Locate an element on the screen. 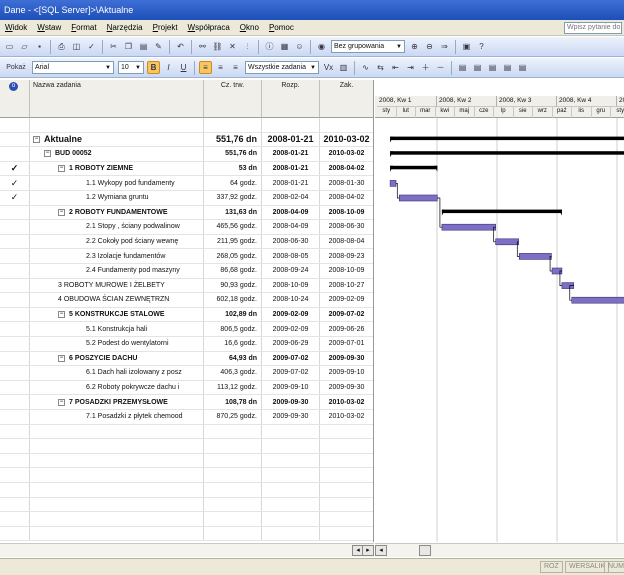 This screenshot has height=575, width=624. duration-header: Cz. trw. is located at coordinates (233, 99).